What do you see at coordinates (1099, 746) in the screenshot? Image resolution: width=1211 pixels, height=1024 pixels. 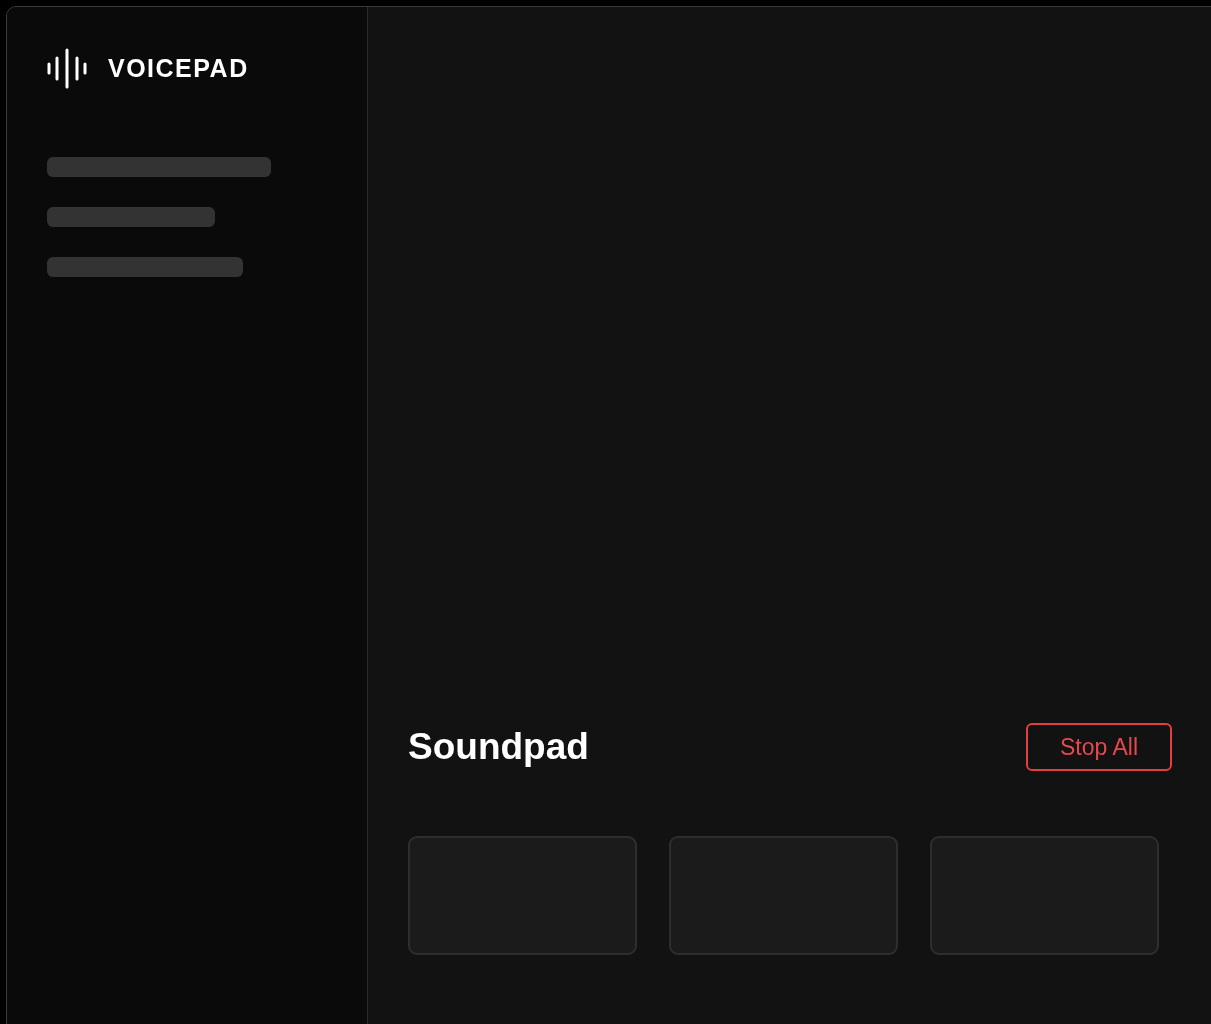 I see `stop-all-button: Stop All` at bounding box center [1099, 746].